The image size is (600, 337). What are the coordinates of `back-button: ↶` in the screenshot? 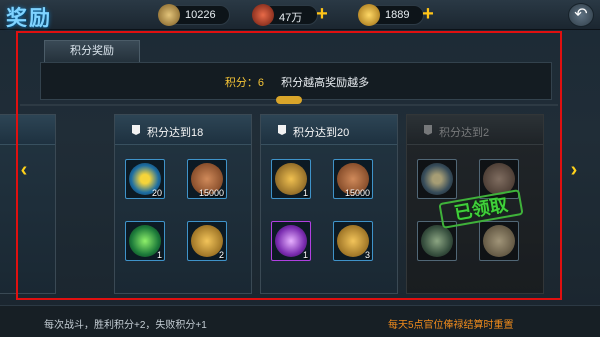 It's located at (581, 15).